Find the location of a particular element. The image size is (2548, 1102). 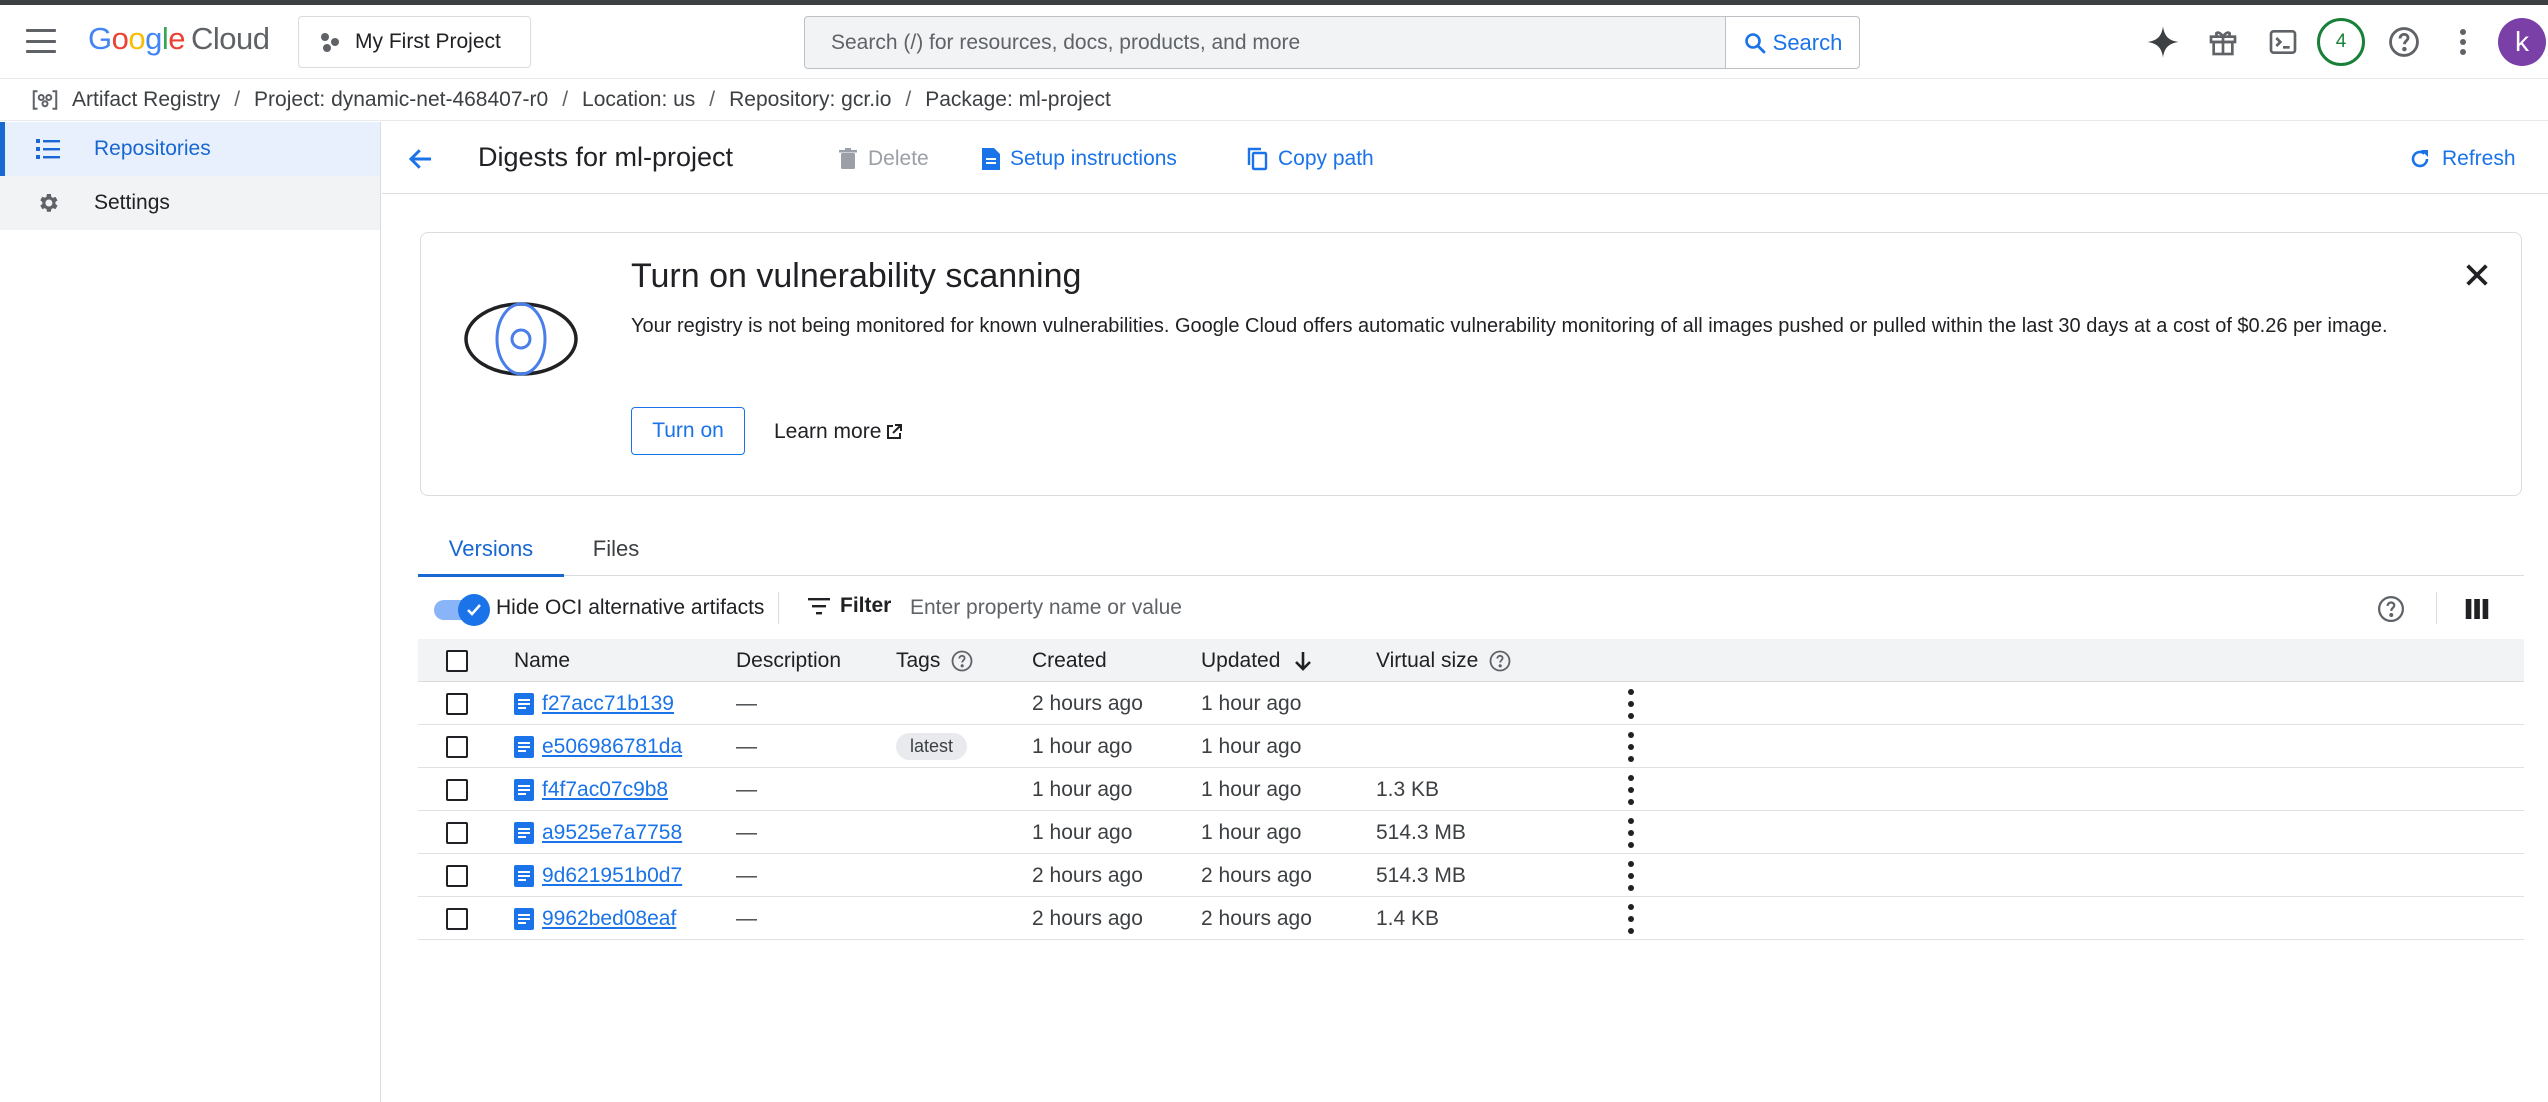

table-row: f27acc71b139 — 2 hours ago 1 hour ago is located at coordinates (1471, 703).